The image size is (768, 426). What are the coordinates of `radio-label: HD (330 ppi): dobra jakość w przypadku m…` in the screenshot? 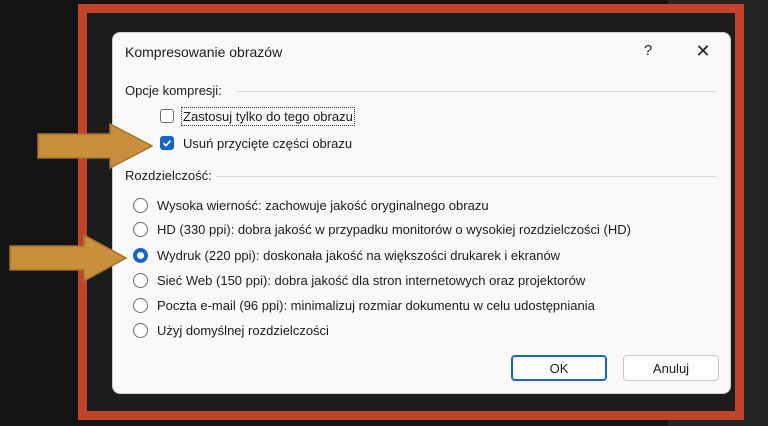 It's located at (394, 229).